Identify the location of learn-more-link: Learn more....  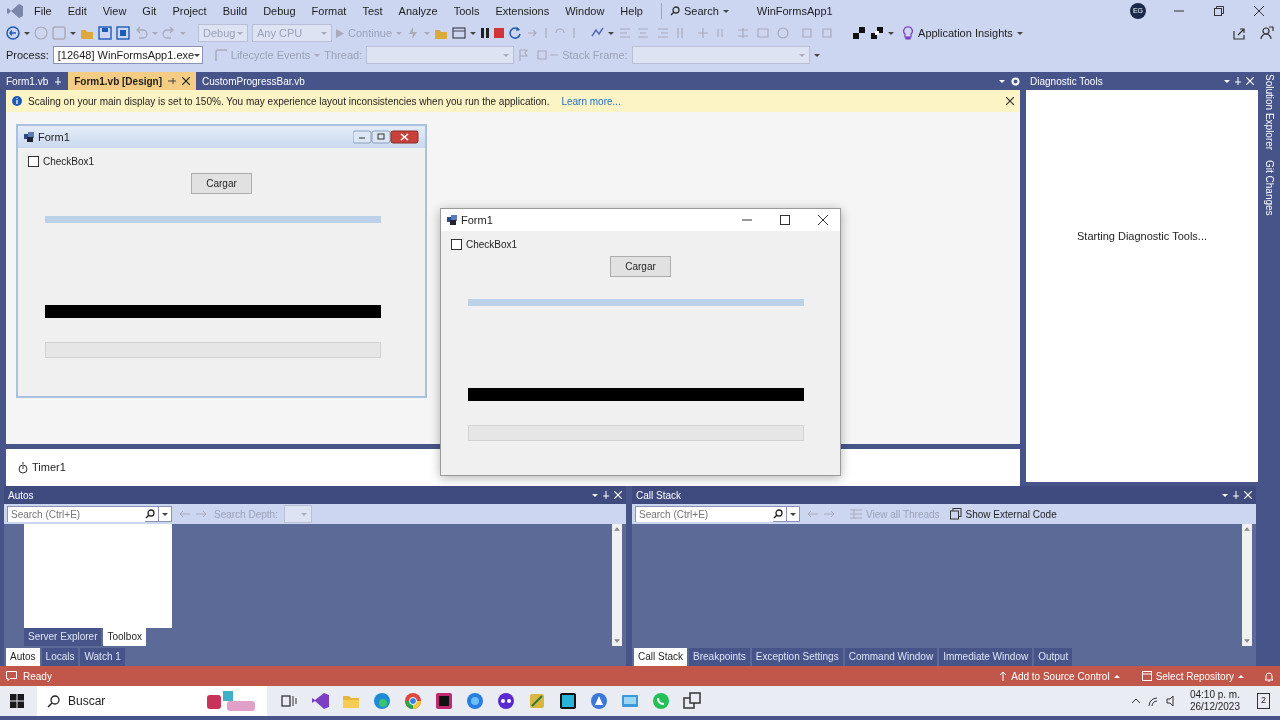
(591, 101).